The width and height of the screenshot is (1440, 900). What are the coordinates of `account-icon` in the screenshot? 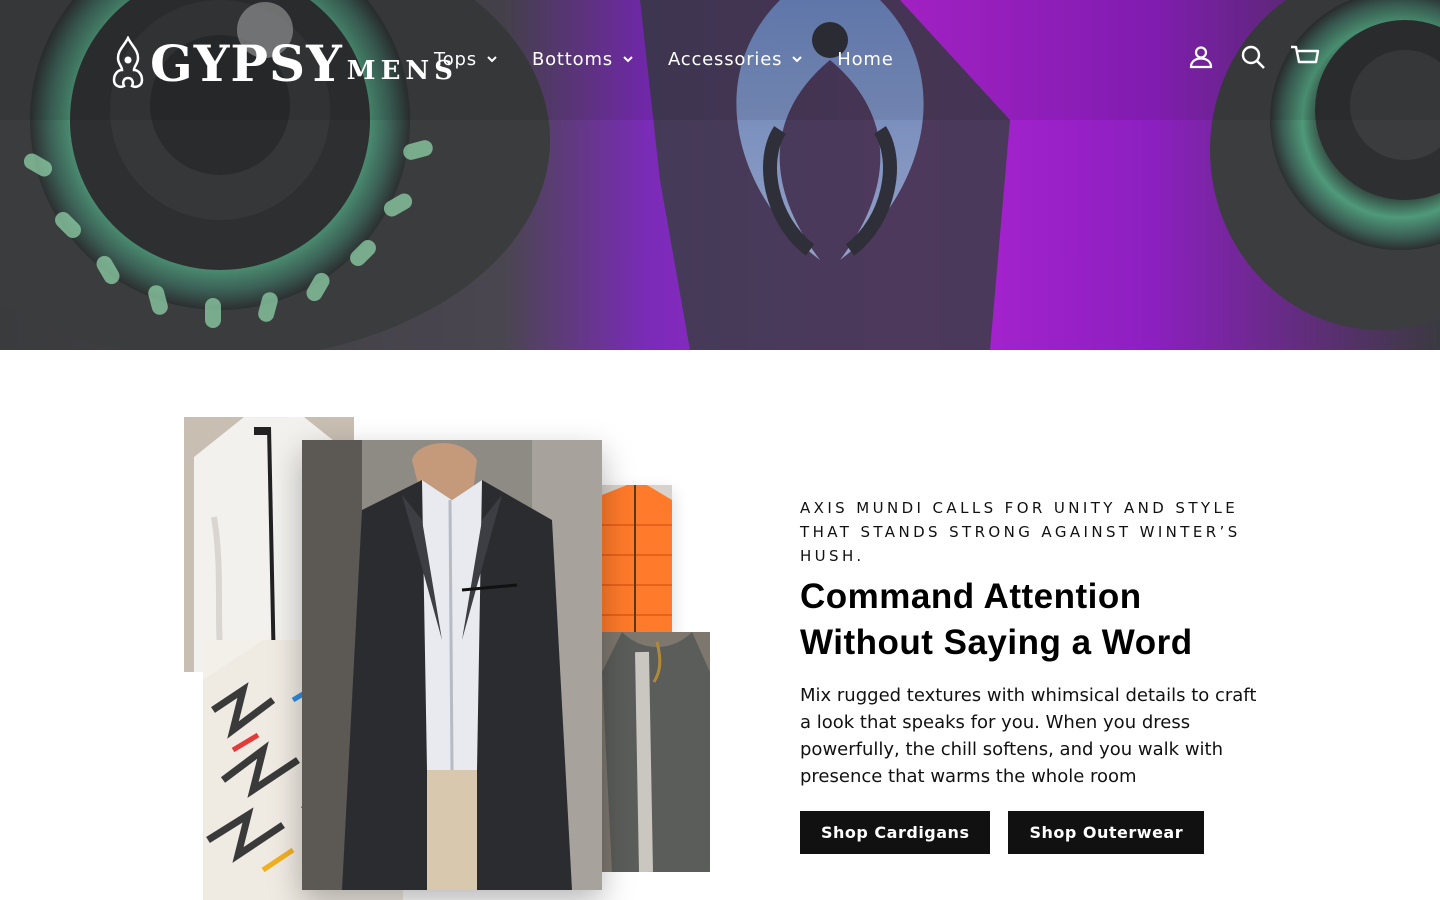 It's located at (1201, 57).